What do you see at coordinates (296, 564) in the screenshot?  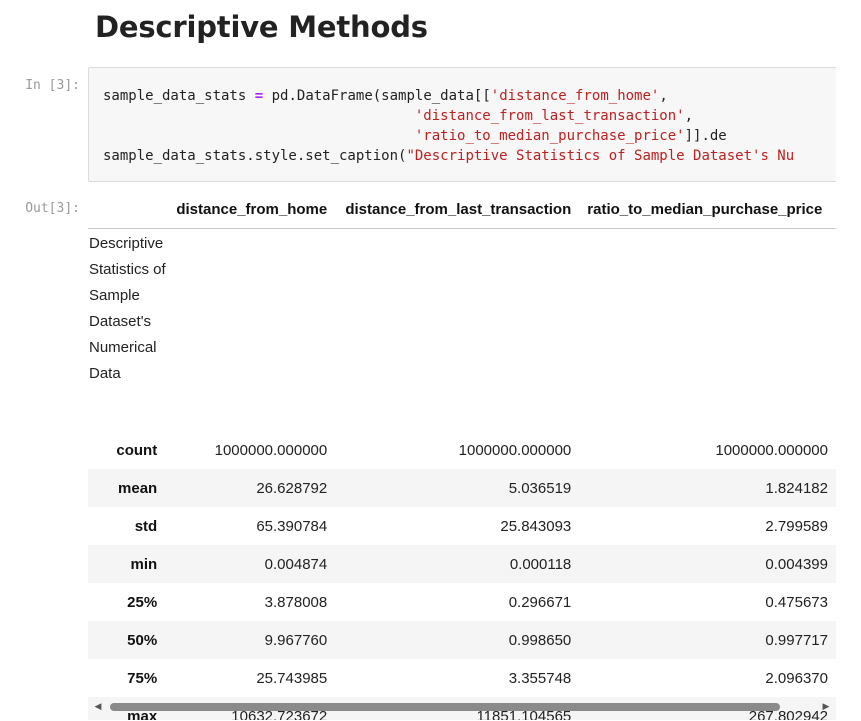 I see `table-cell: 0.004874` at bounding box center [296, 564].